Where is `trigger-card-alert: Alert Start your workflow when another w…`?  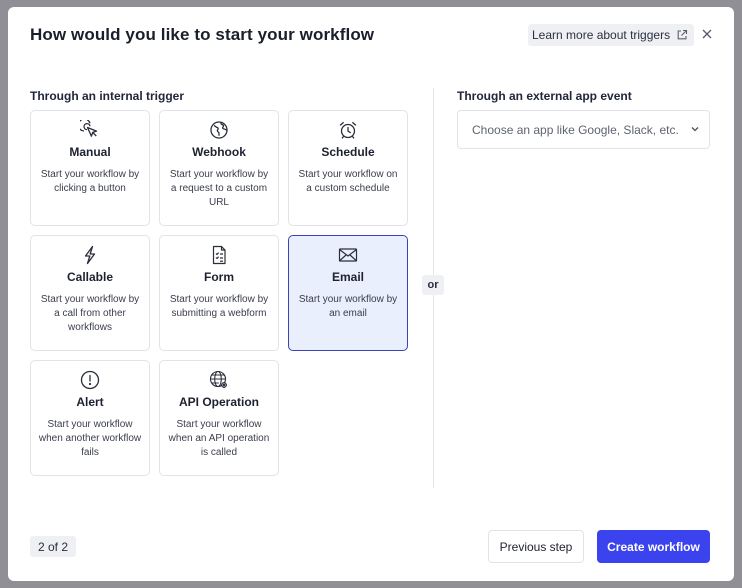
trigger-card-alert: Alert Start your workflow when another w… is located at coordinates (90, 418).